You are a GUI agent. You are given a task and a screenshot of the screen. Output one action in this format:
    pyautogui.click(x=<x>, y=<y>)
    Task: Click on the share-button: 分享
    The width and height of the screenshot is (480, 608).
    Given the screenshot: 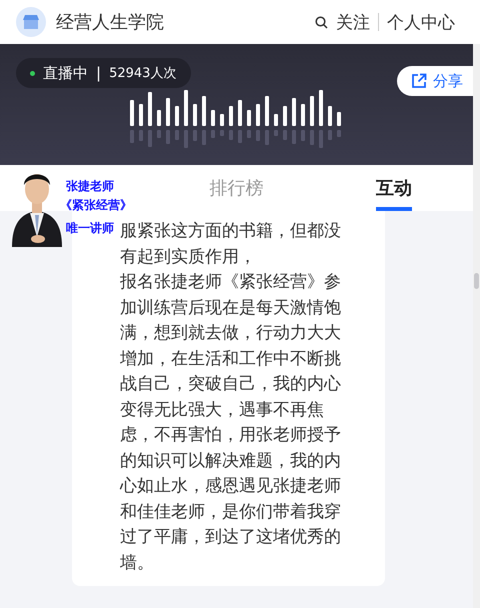 What is the action you would take?
    pyautogui.click(x=435, y=81)
    